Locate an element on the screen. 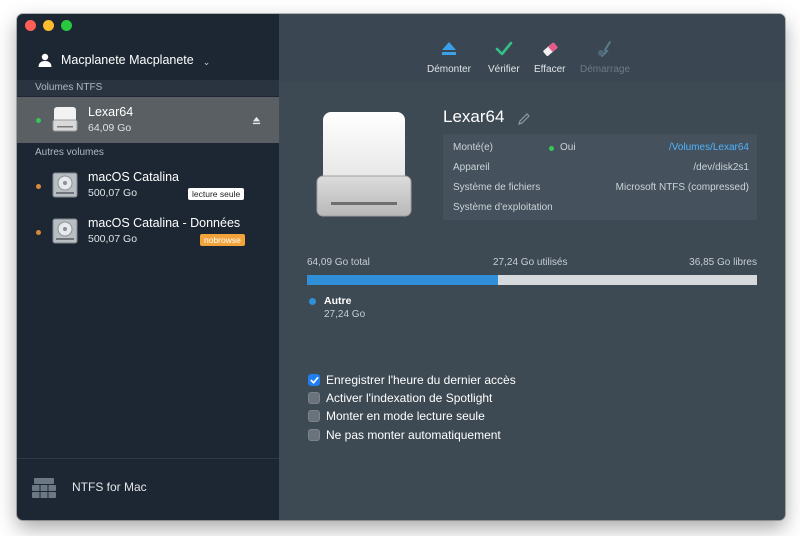  mounted-status: Oui is located at coordinates (562, 148).